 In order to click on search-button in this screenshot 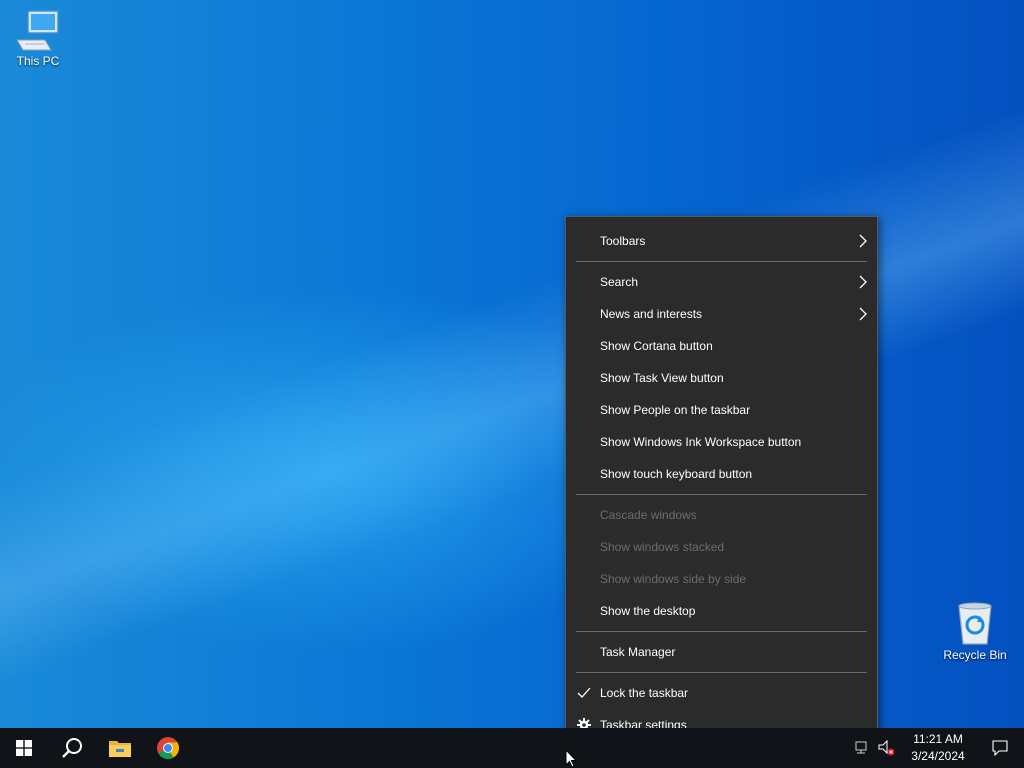, I will do `click(72, 748)`.